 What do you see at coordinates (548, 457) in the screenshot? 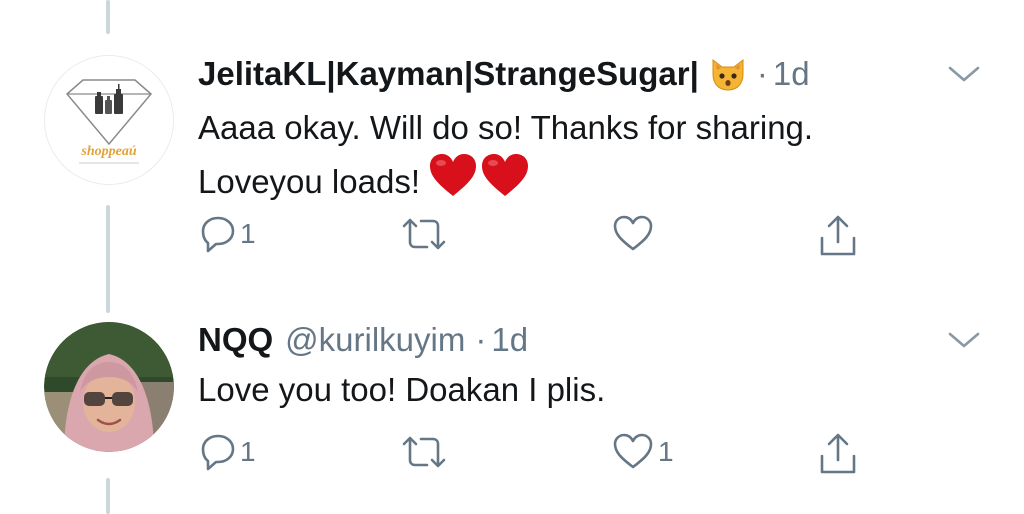
I see `tweet-actions: 1 1` at bounding box center [548, 457].